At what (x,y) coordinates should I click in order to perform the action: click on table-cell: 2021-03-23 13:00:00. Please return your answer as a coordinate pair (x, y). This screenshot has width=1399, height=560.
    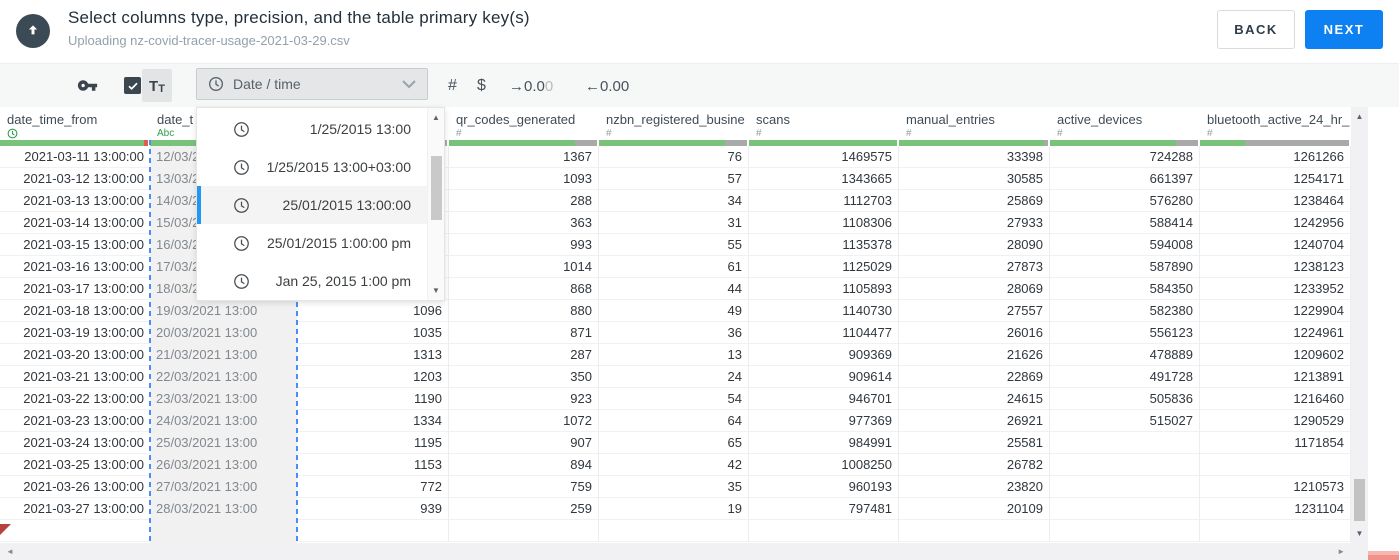
    Looking at the image, I should click on (75, 421).